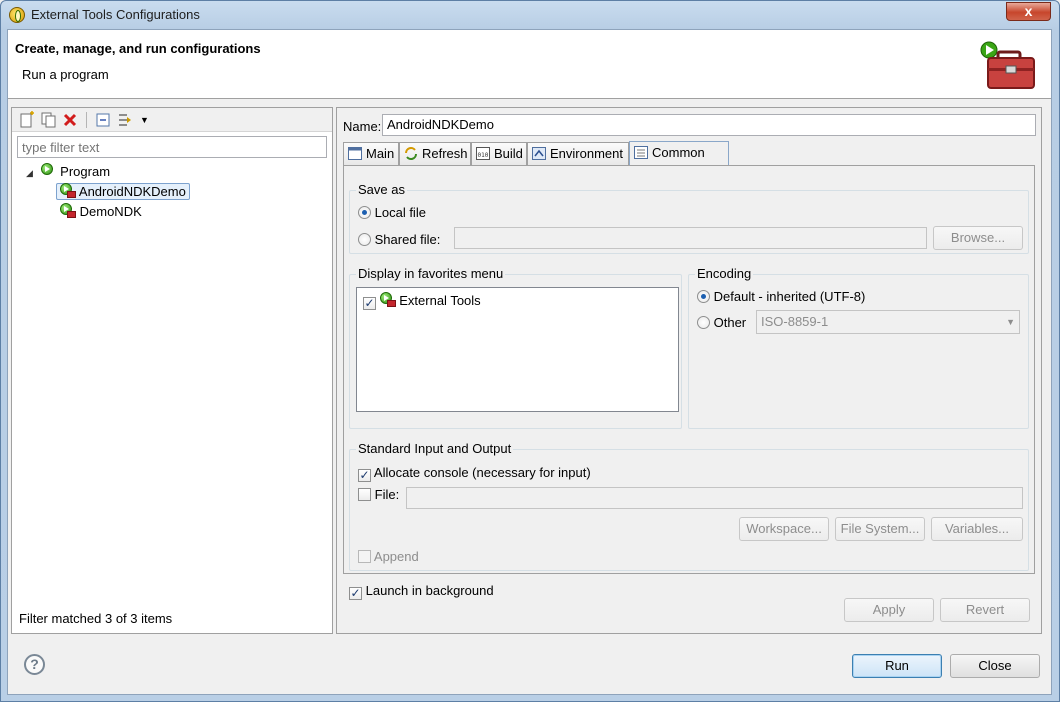 This screenshot has width=1060, height=702. I want to click on launch-background-checkbox: ✓ Launch in background, so click(421, 591).